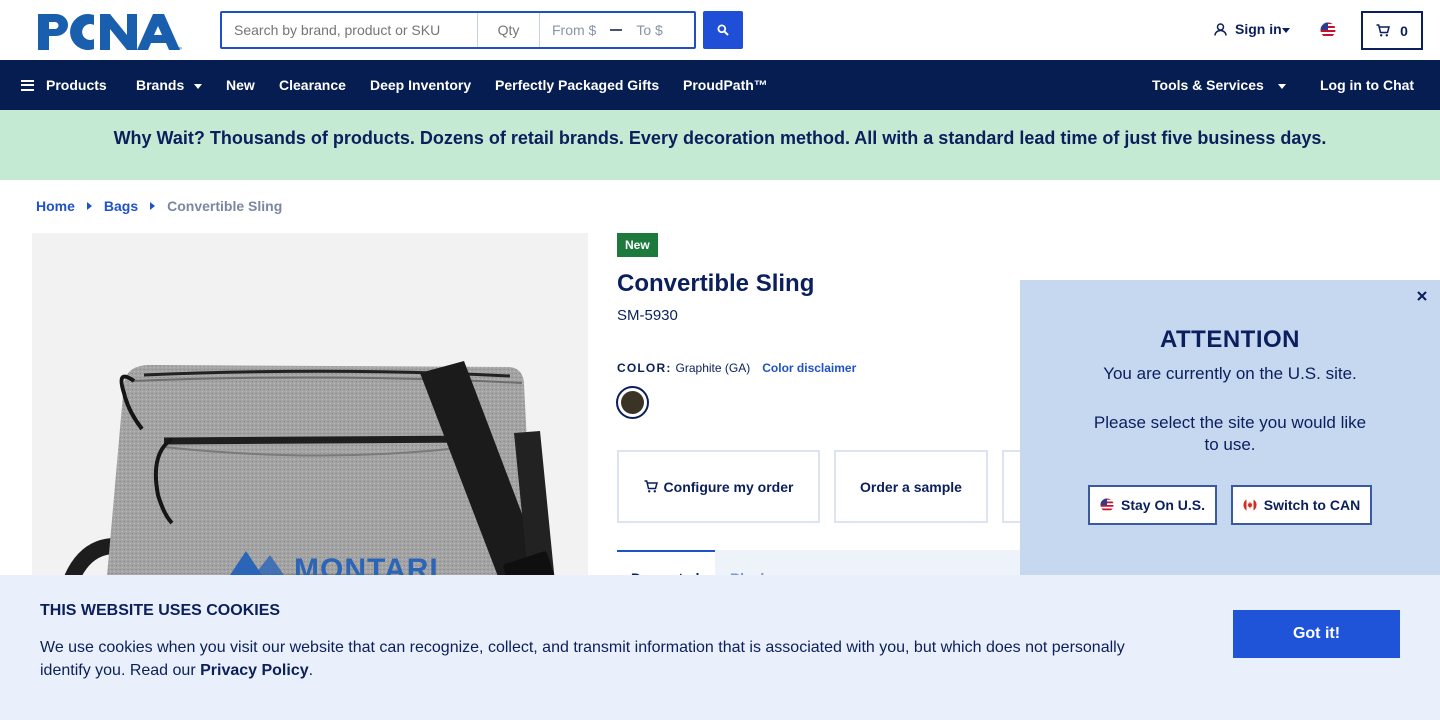 This screenshot has height=720, width=1440. Describe the element at coordinates (27, 85) in the screenshot. I see `menu-icon` at that location.